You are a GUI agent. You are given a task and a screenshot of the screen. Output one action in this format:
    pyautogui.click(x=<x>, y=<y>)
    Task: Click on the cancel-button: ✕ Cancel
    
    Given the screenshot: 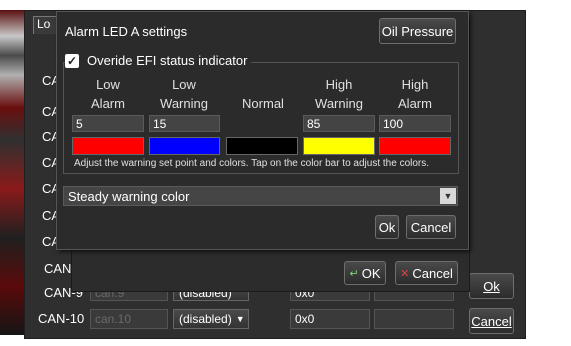 What is the action you would take?
    pyautogui.click(x=426, y=273)
    